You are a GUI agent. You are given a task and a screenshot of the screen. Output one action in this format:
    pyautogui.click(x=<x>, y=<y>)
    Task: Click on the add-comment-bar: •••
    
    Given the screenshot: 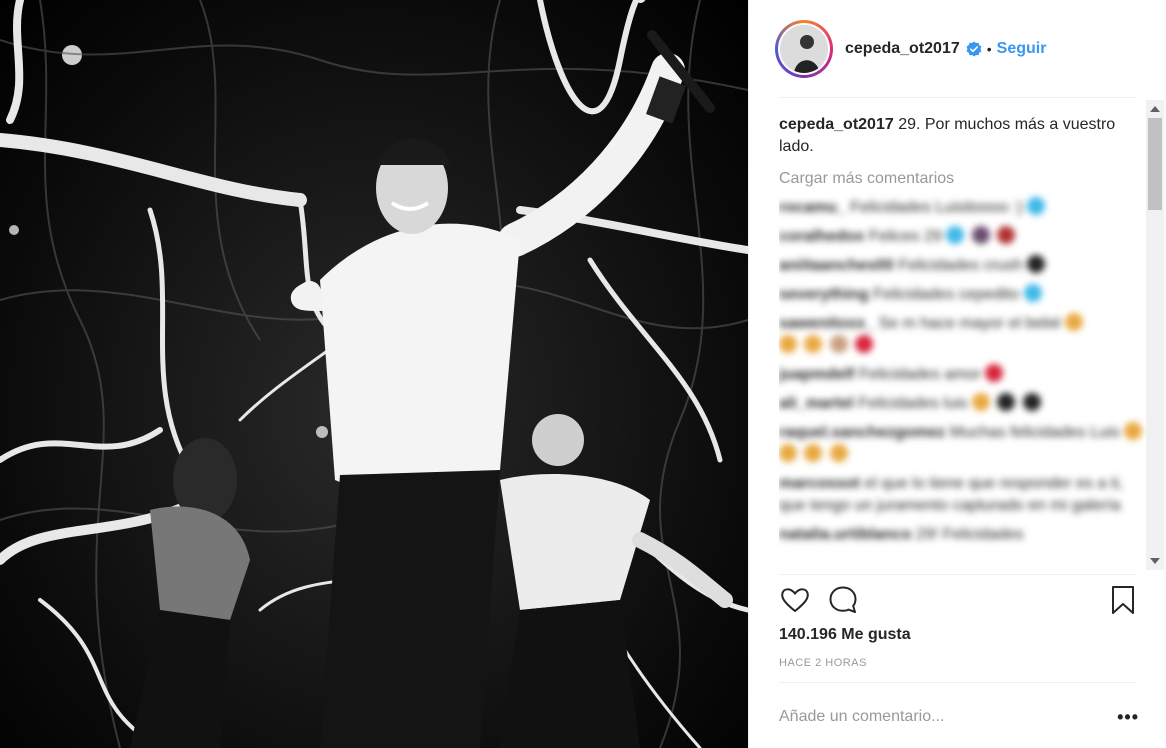 What is the action you would take?
    pyautogui.click(x=959, y=717)
    